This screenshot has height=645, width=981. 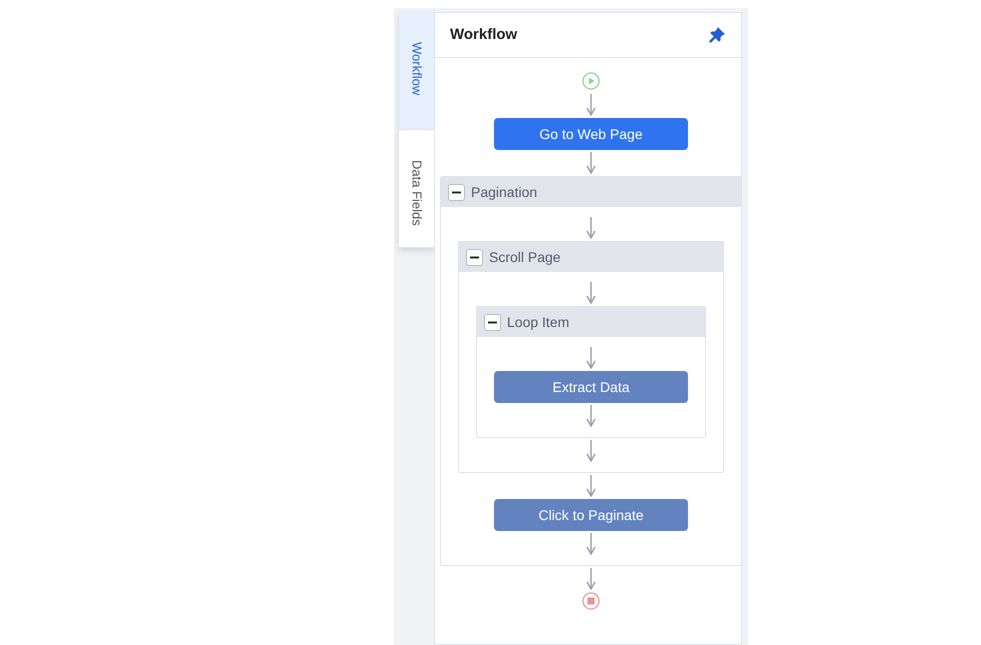 I want to click on action-step: Go to Web Page, so click(x=591, y=134).